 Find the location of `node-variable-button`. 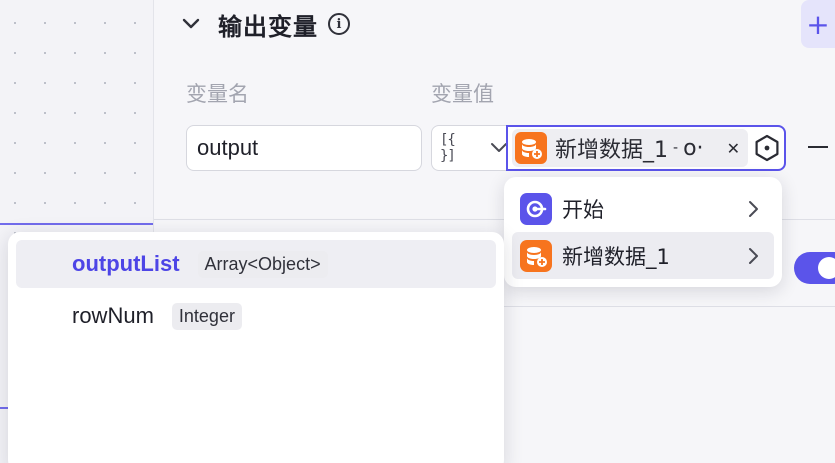

node-variable-button is located at coordinates (767, 148).